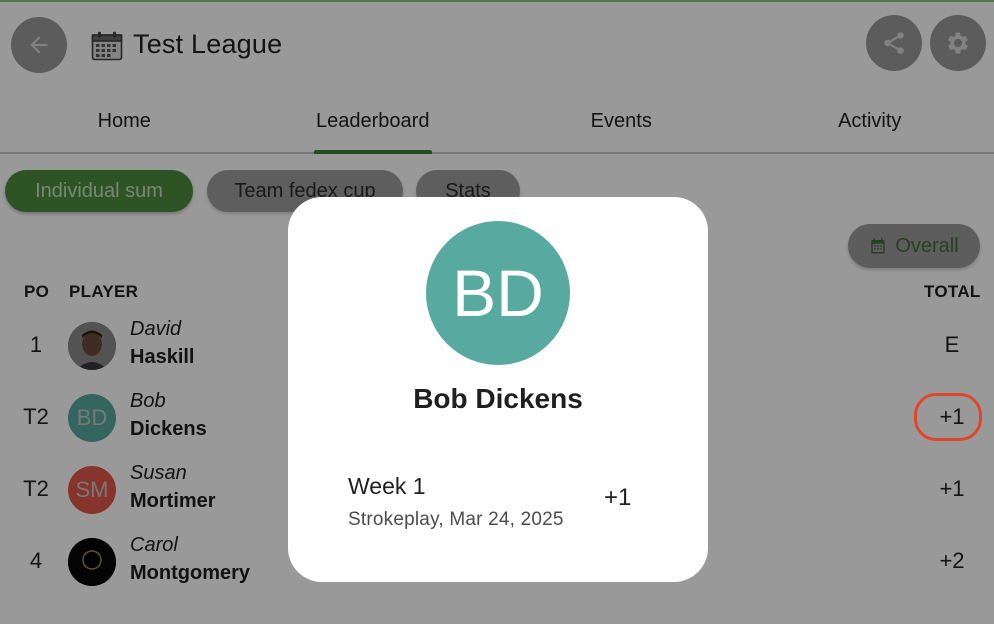 The image size is (994, 624). I want to click on dialog-avatar: BD, so click(498, 293).